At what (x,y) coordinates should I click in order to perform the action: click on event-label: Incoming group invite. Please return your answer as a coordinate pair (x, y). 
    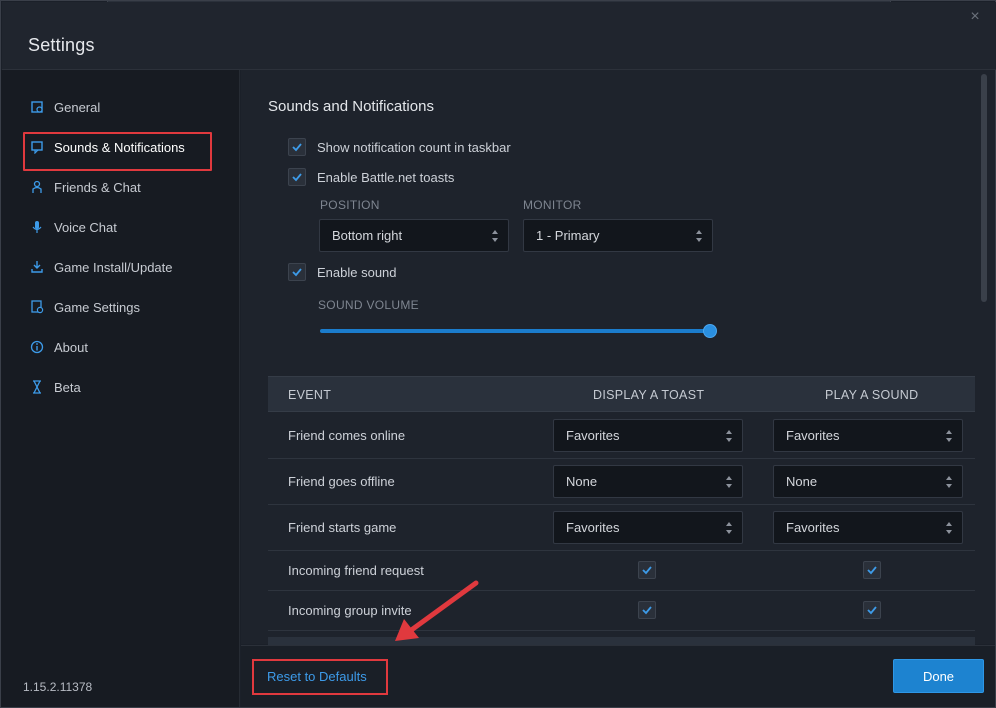
    Looking at the image, I should click on (350, 610).